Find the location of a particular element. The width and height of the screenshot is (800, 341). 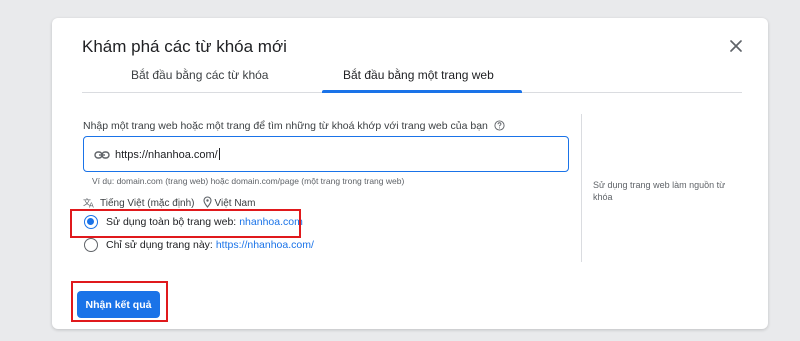

side-note: Sử dụng trang web làm nguồn từ khóa is located at coordinates (659, 191).